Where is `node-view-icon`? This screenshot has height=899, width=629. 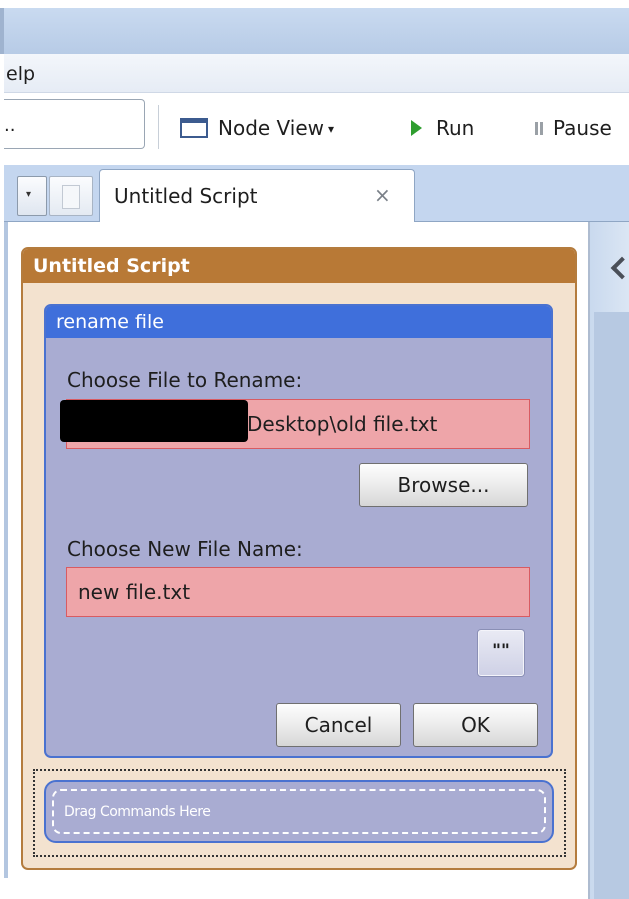
node-view-icon is located at coordinates (194, 128).